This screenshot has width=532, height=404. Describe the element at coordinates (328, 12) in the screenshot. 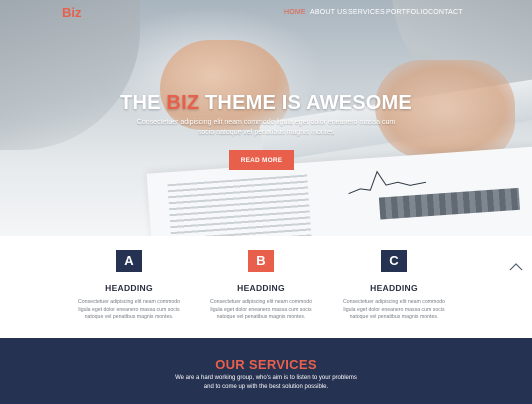

I see `nav-item-about-us: ABOUT US` at that location.